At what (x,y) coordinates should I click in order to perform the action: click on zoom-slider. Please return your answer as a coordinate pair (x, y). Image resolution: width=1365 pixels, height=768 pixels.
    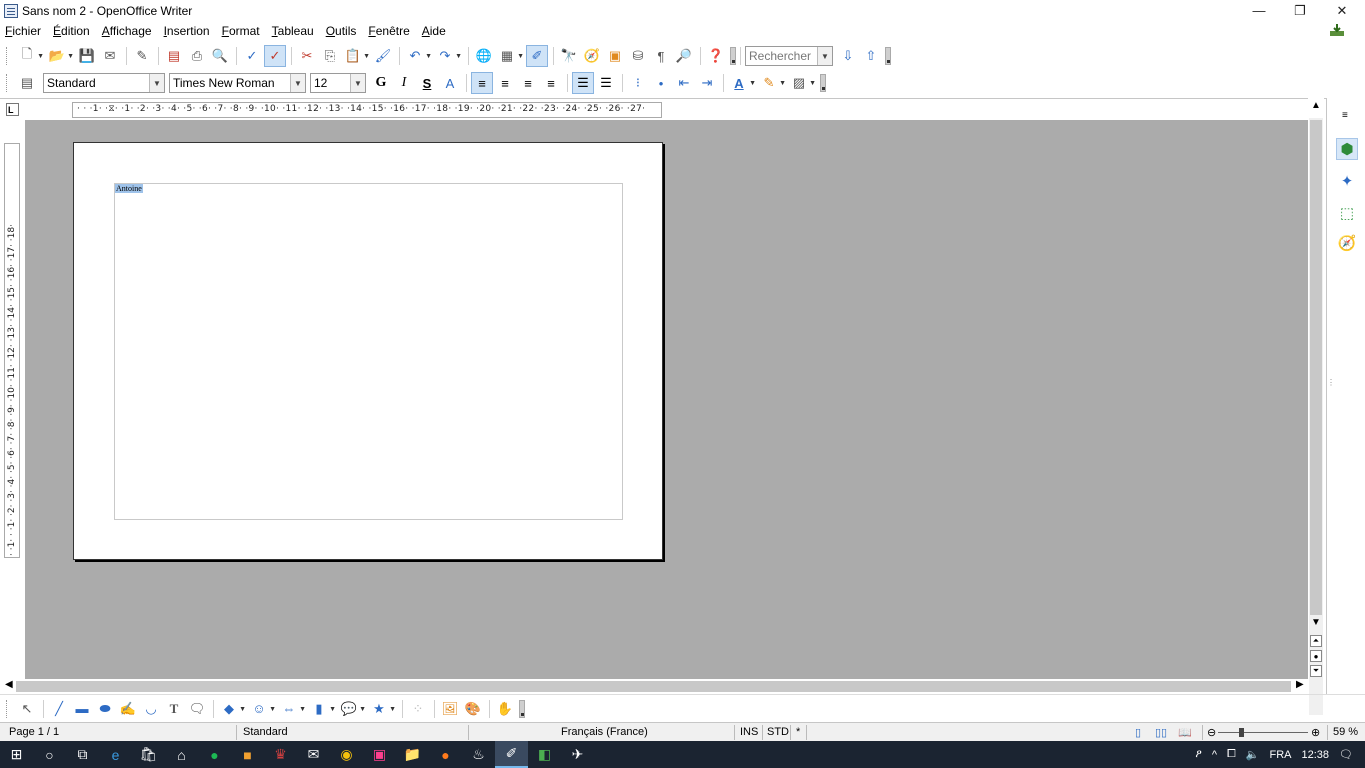
    Looking at the image, I should click on (1263, 732).